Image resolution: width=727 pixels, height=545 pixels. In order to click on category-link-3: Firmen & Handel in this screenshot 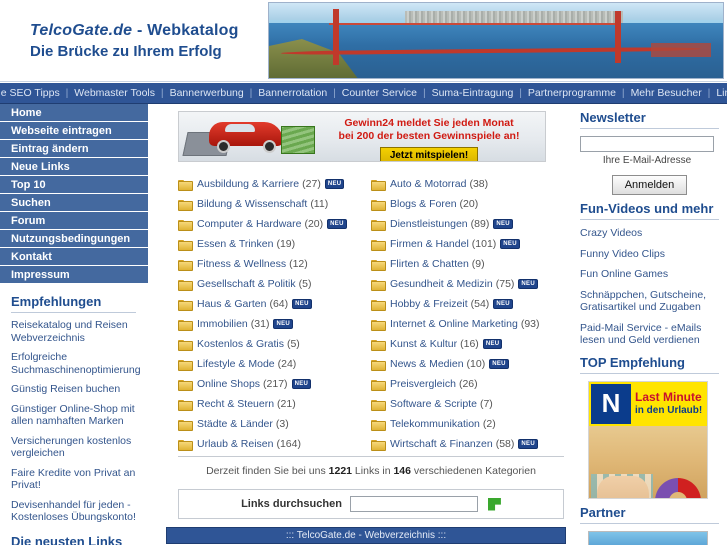, I will do `click(429, 244)`.